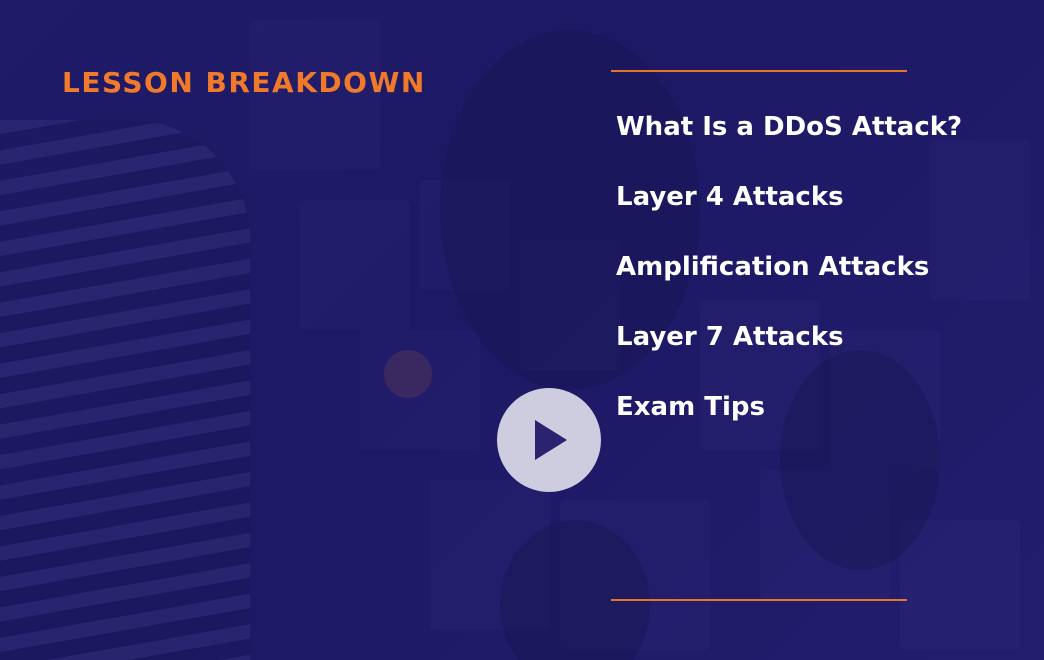 Image resolution: width=1044 pixels, height=660 pixels. Describe the element at coordinates (773, 267) in the screenshot. I see `topic-item: Amplification Attacks` at that location.